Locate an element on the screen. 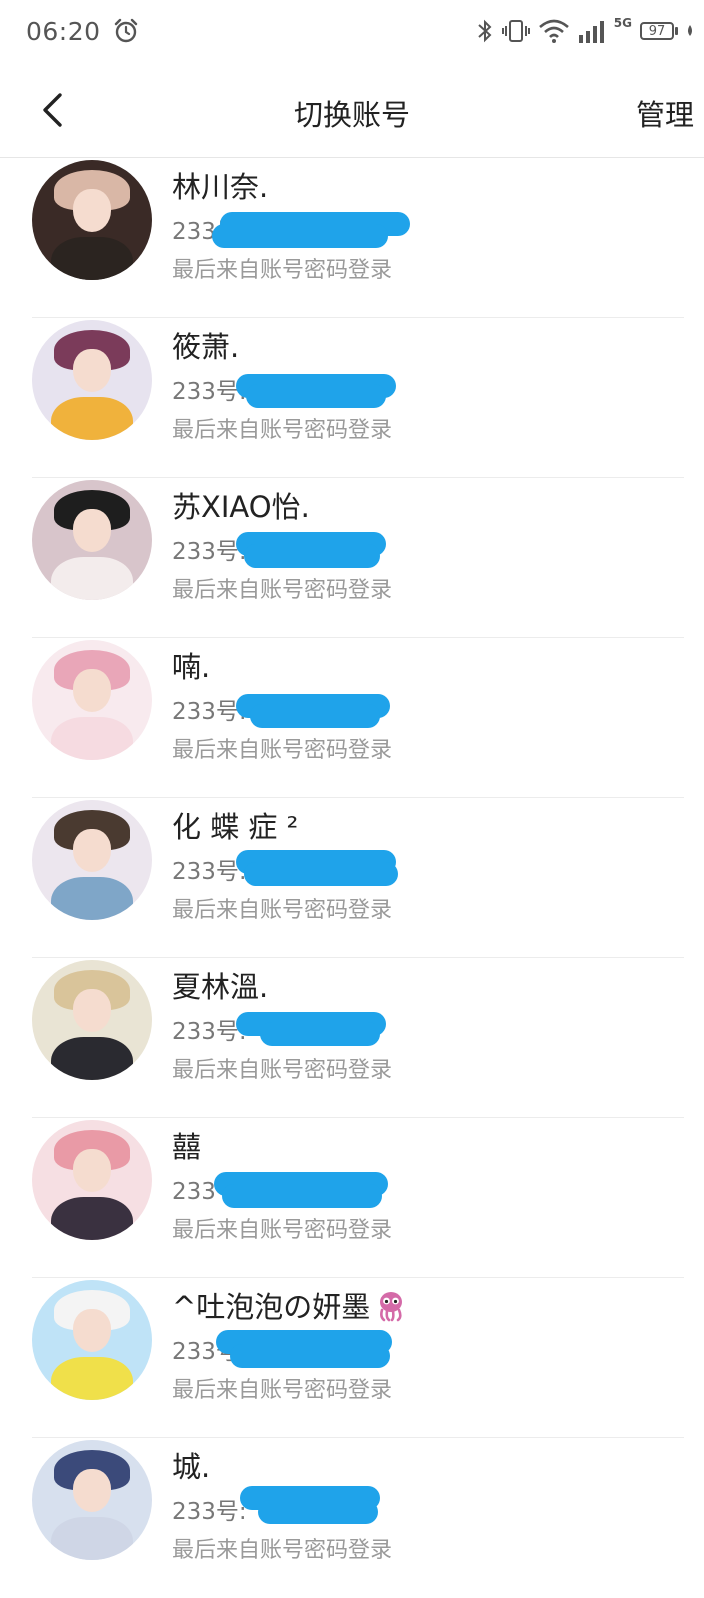 Image resolution: width=704 pixels, height=1598 pixels. account-nickname-text: 化 蝶 症 ² is located at coordinates (235, 827).